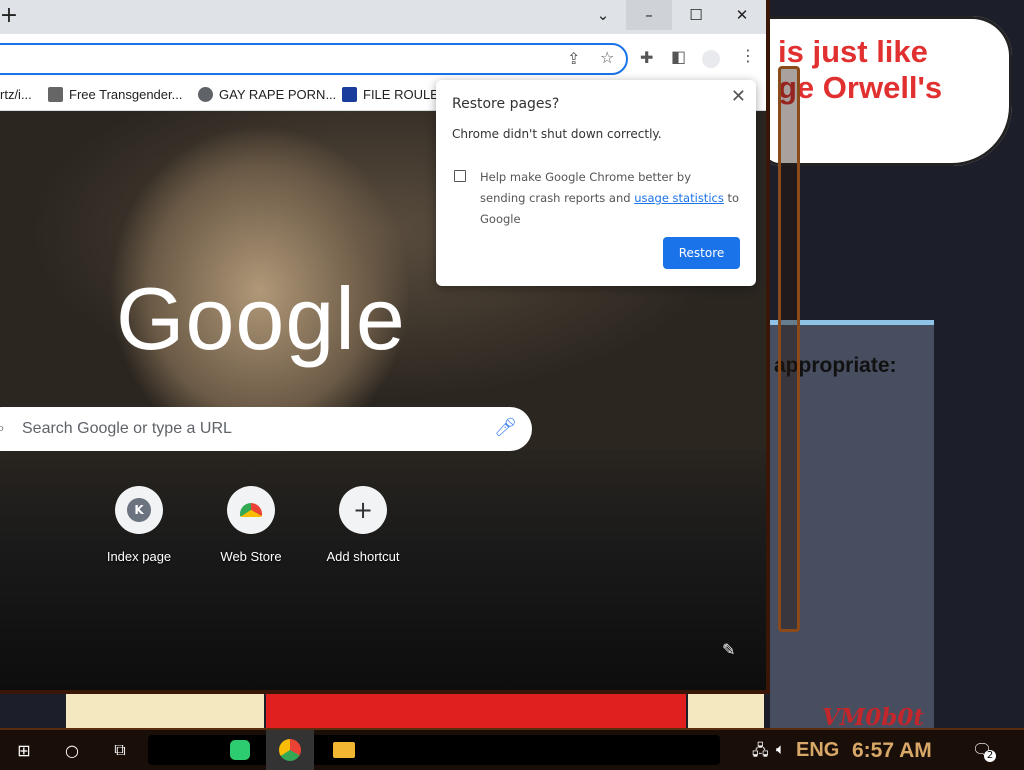 This screenshot has width=1024, height=770. Describe the element at coordinates (990, 756) in the screenshot. I see `notification-count-badge: 2` at that location.